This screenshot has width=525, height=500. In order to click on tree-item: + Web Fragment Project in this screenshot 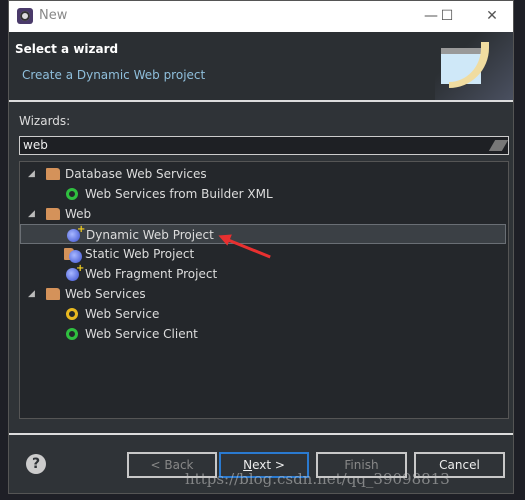, I will do `click(263, 274)`.